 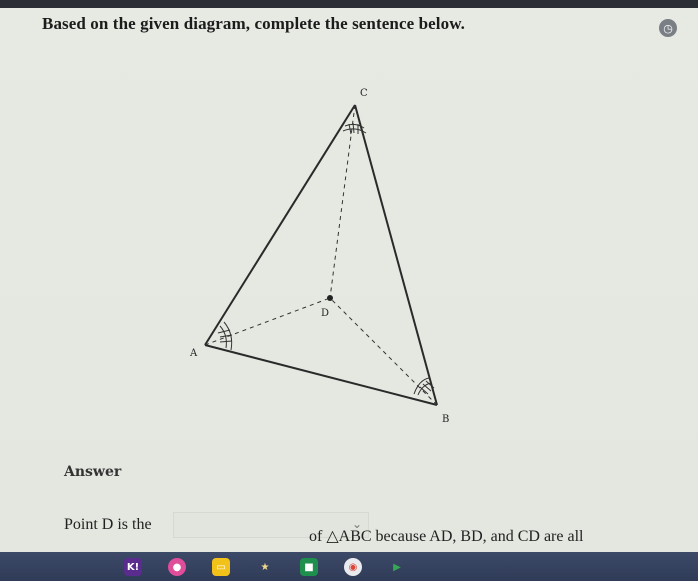 What do you see at coordinates (446, 536) in the screenshot?
I see `sentence-end: of △ABC because AD, BD, and CD are all` at bounding box center [446, 536].